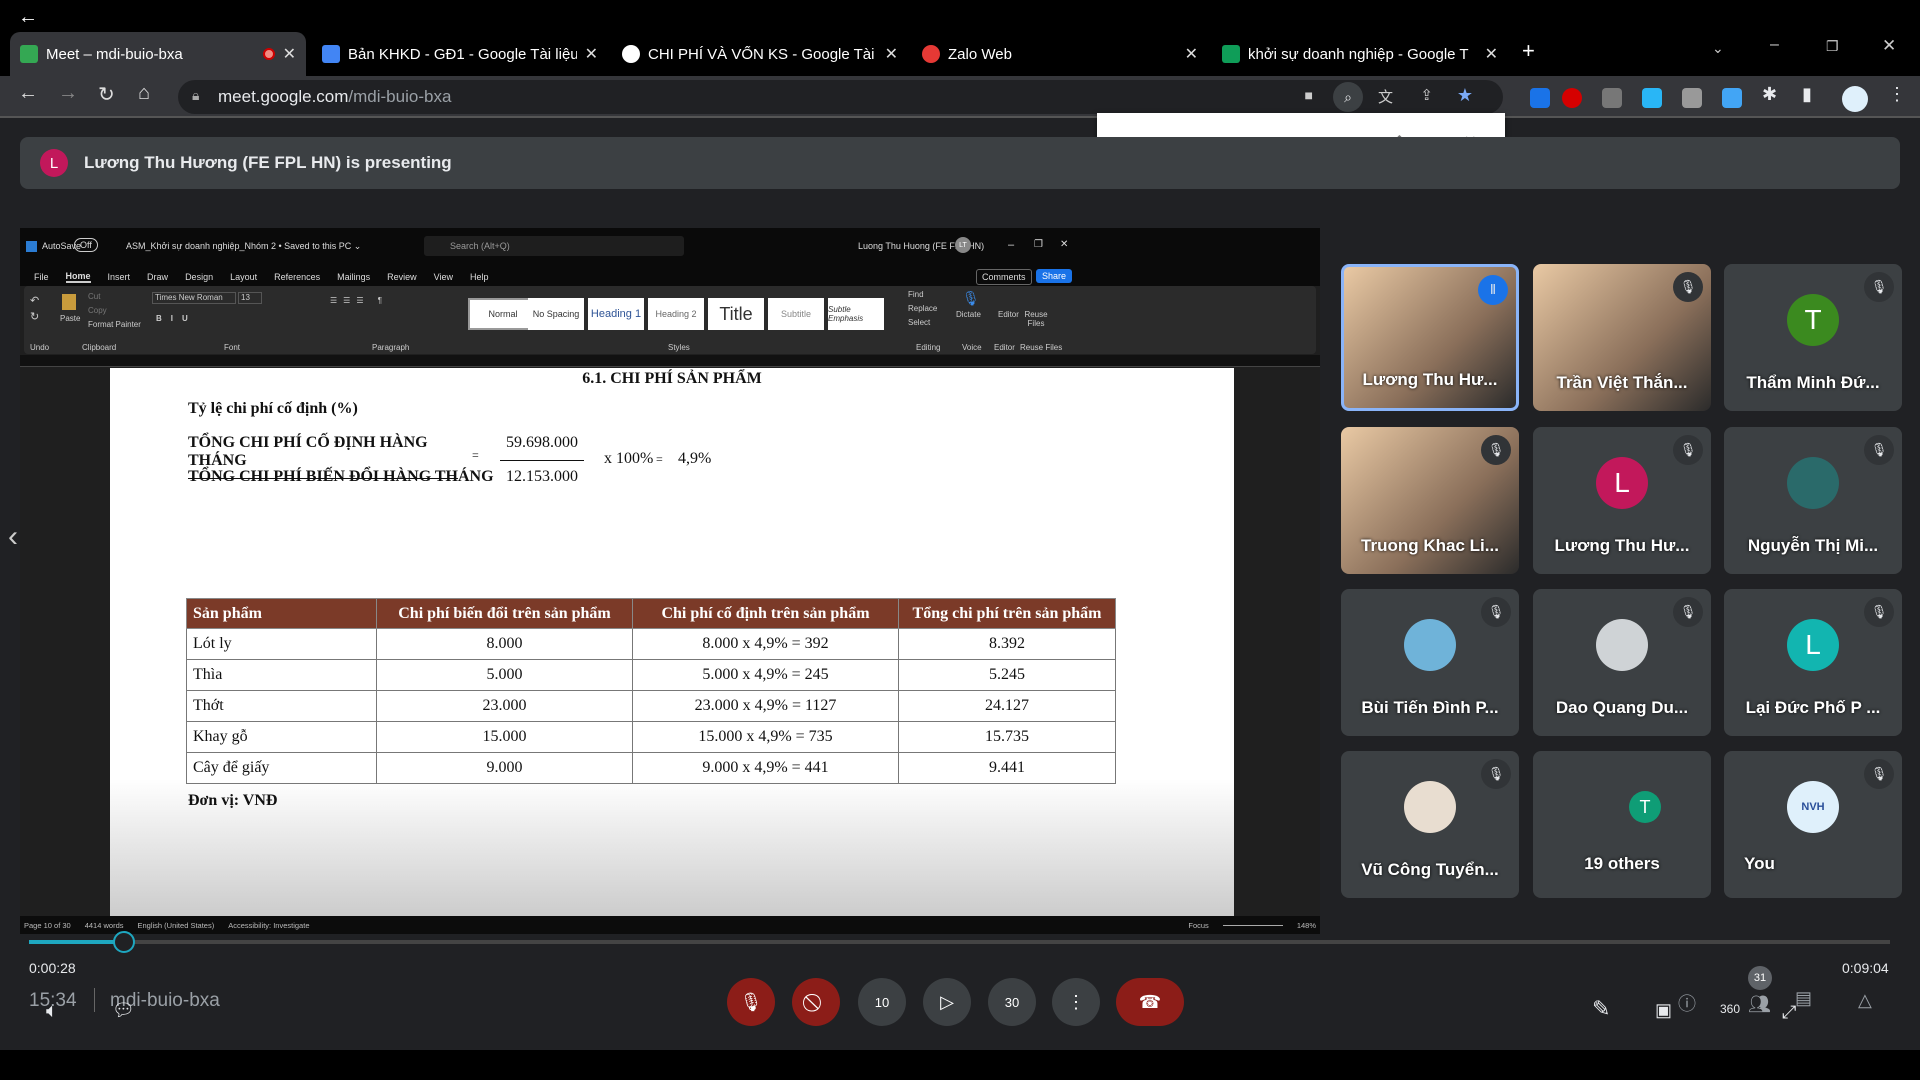 The height and width of the screenshot is (1080, 1920). What do you see at coordinates (556, 314) in the screenshot?
I see `style-no-spacing: No Spacing` at bounding box center [556, 314].